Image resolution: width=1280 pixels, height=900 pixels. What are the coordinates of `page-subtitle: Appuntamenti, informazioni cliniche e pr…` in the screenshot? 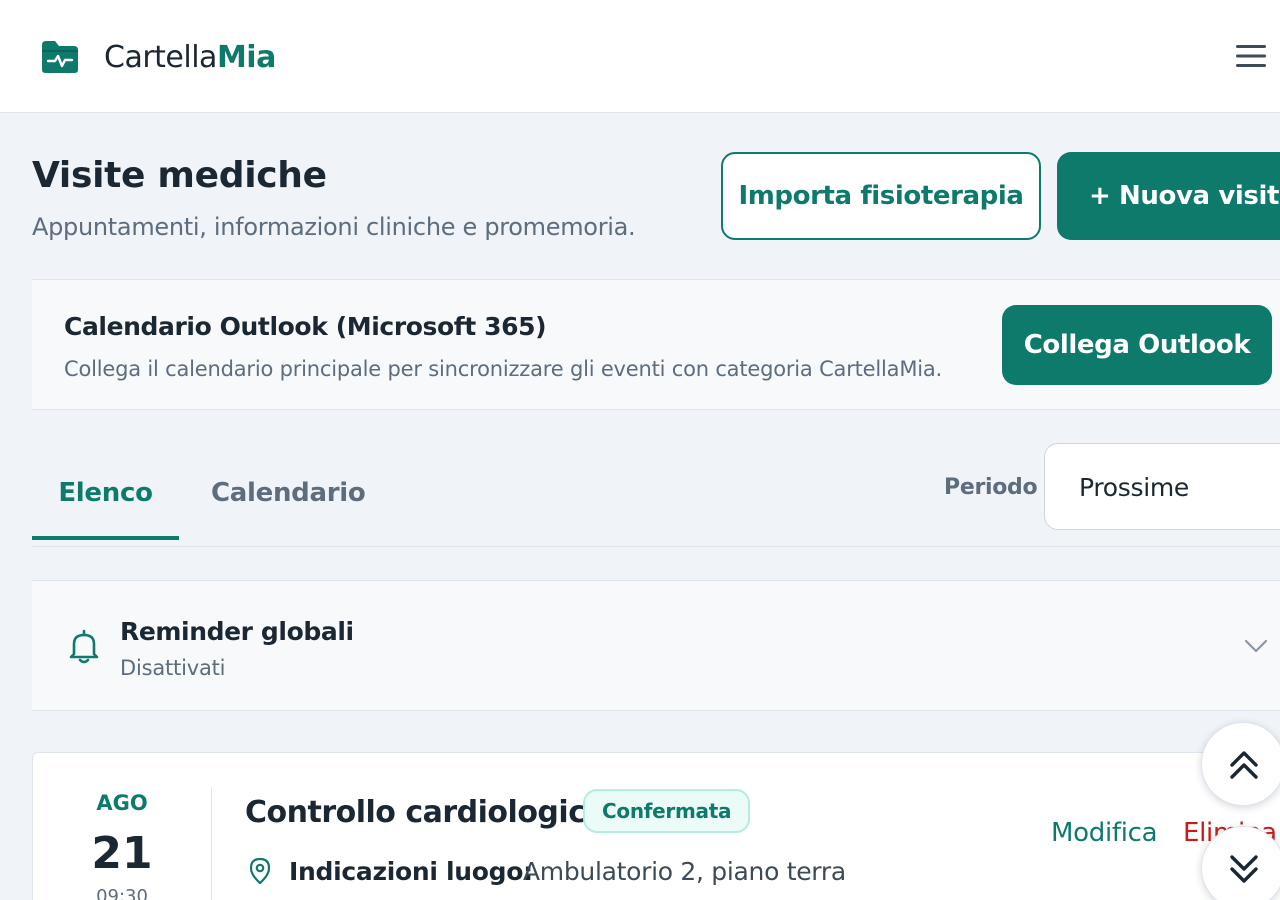 It's located at (334, 227).